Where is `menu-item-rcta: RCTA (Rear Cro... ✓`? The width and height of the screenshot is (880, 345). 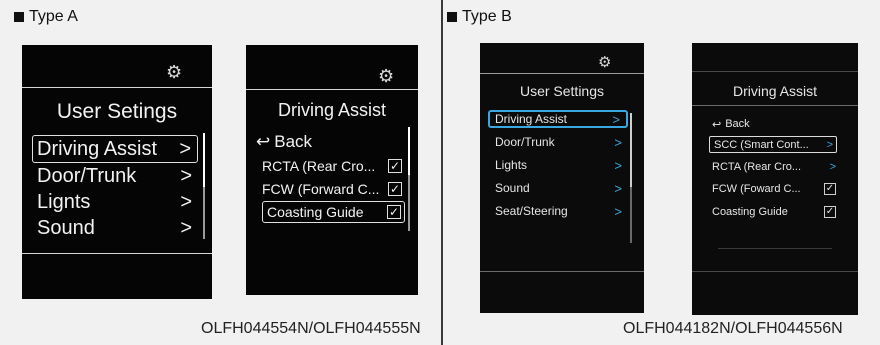 menu-item-rcta: RCTA (Rear Cro... ✓ is located at coordinates (332, 166).